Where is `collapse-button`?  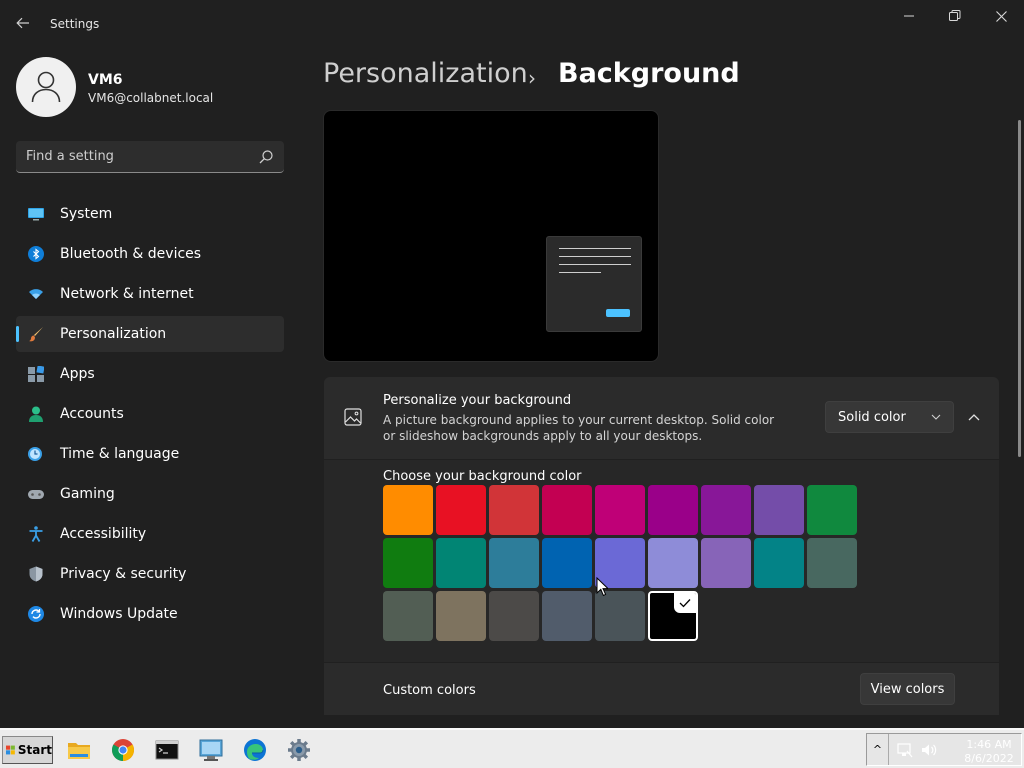 collapse-button is located at coordinates (974, 417).